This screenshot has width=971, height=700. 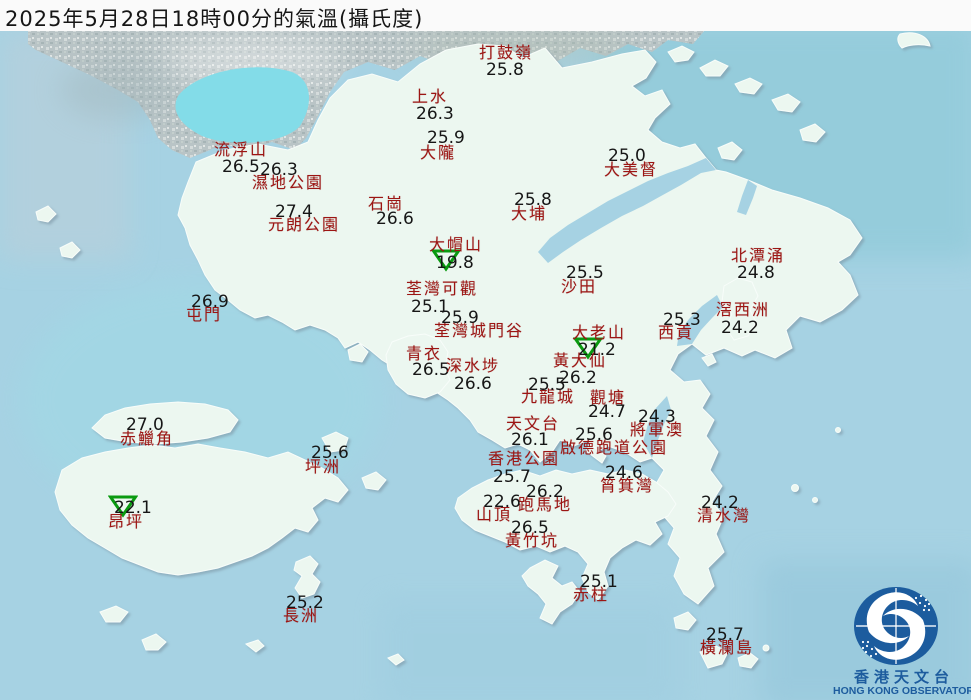 I want to click on station-temperature-value: 24.8, so click(x=756, y=273).